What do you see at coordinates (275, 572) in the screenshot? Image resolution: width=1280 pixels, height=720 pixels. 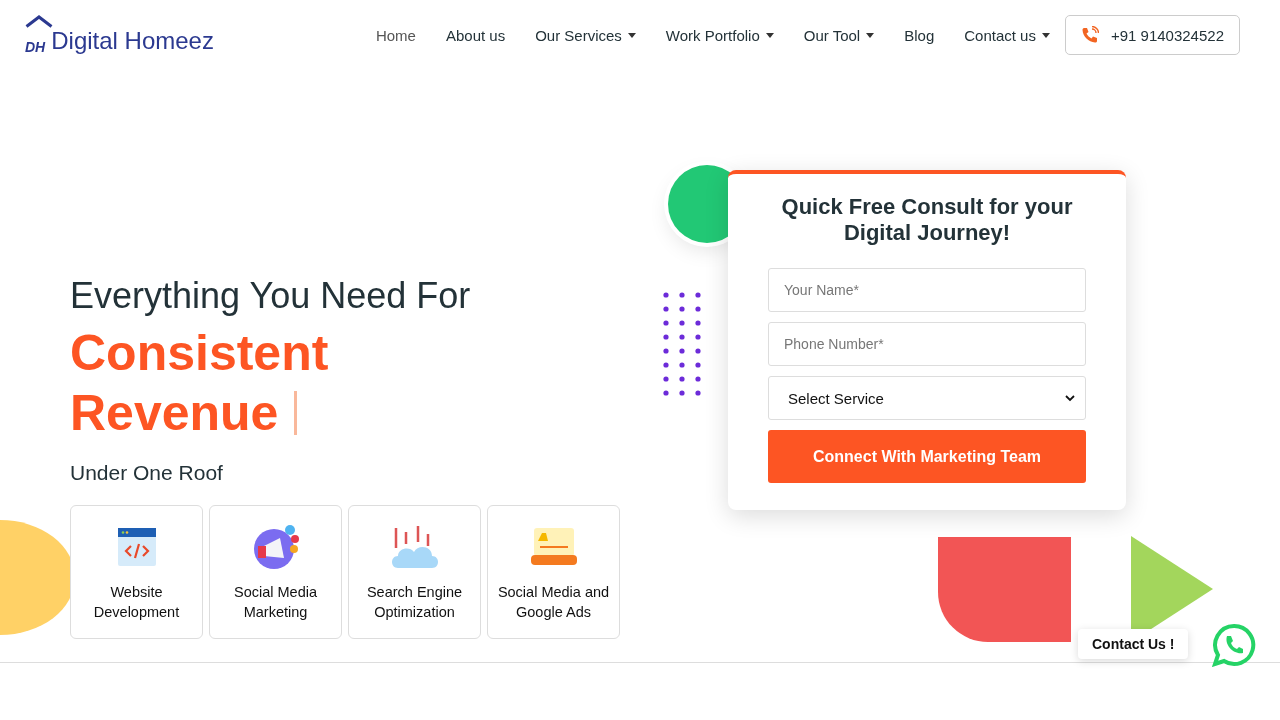 I see `service-card: Social Media Marketing` at bounding box center [275, 572].